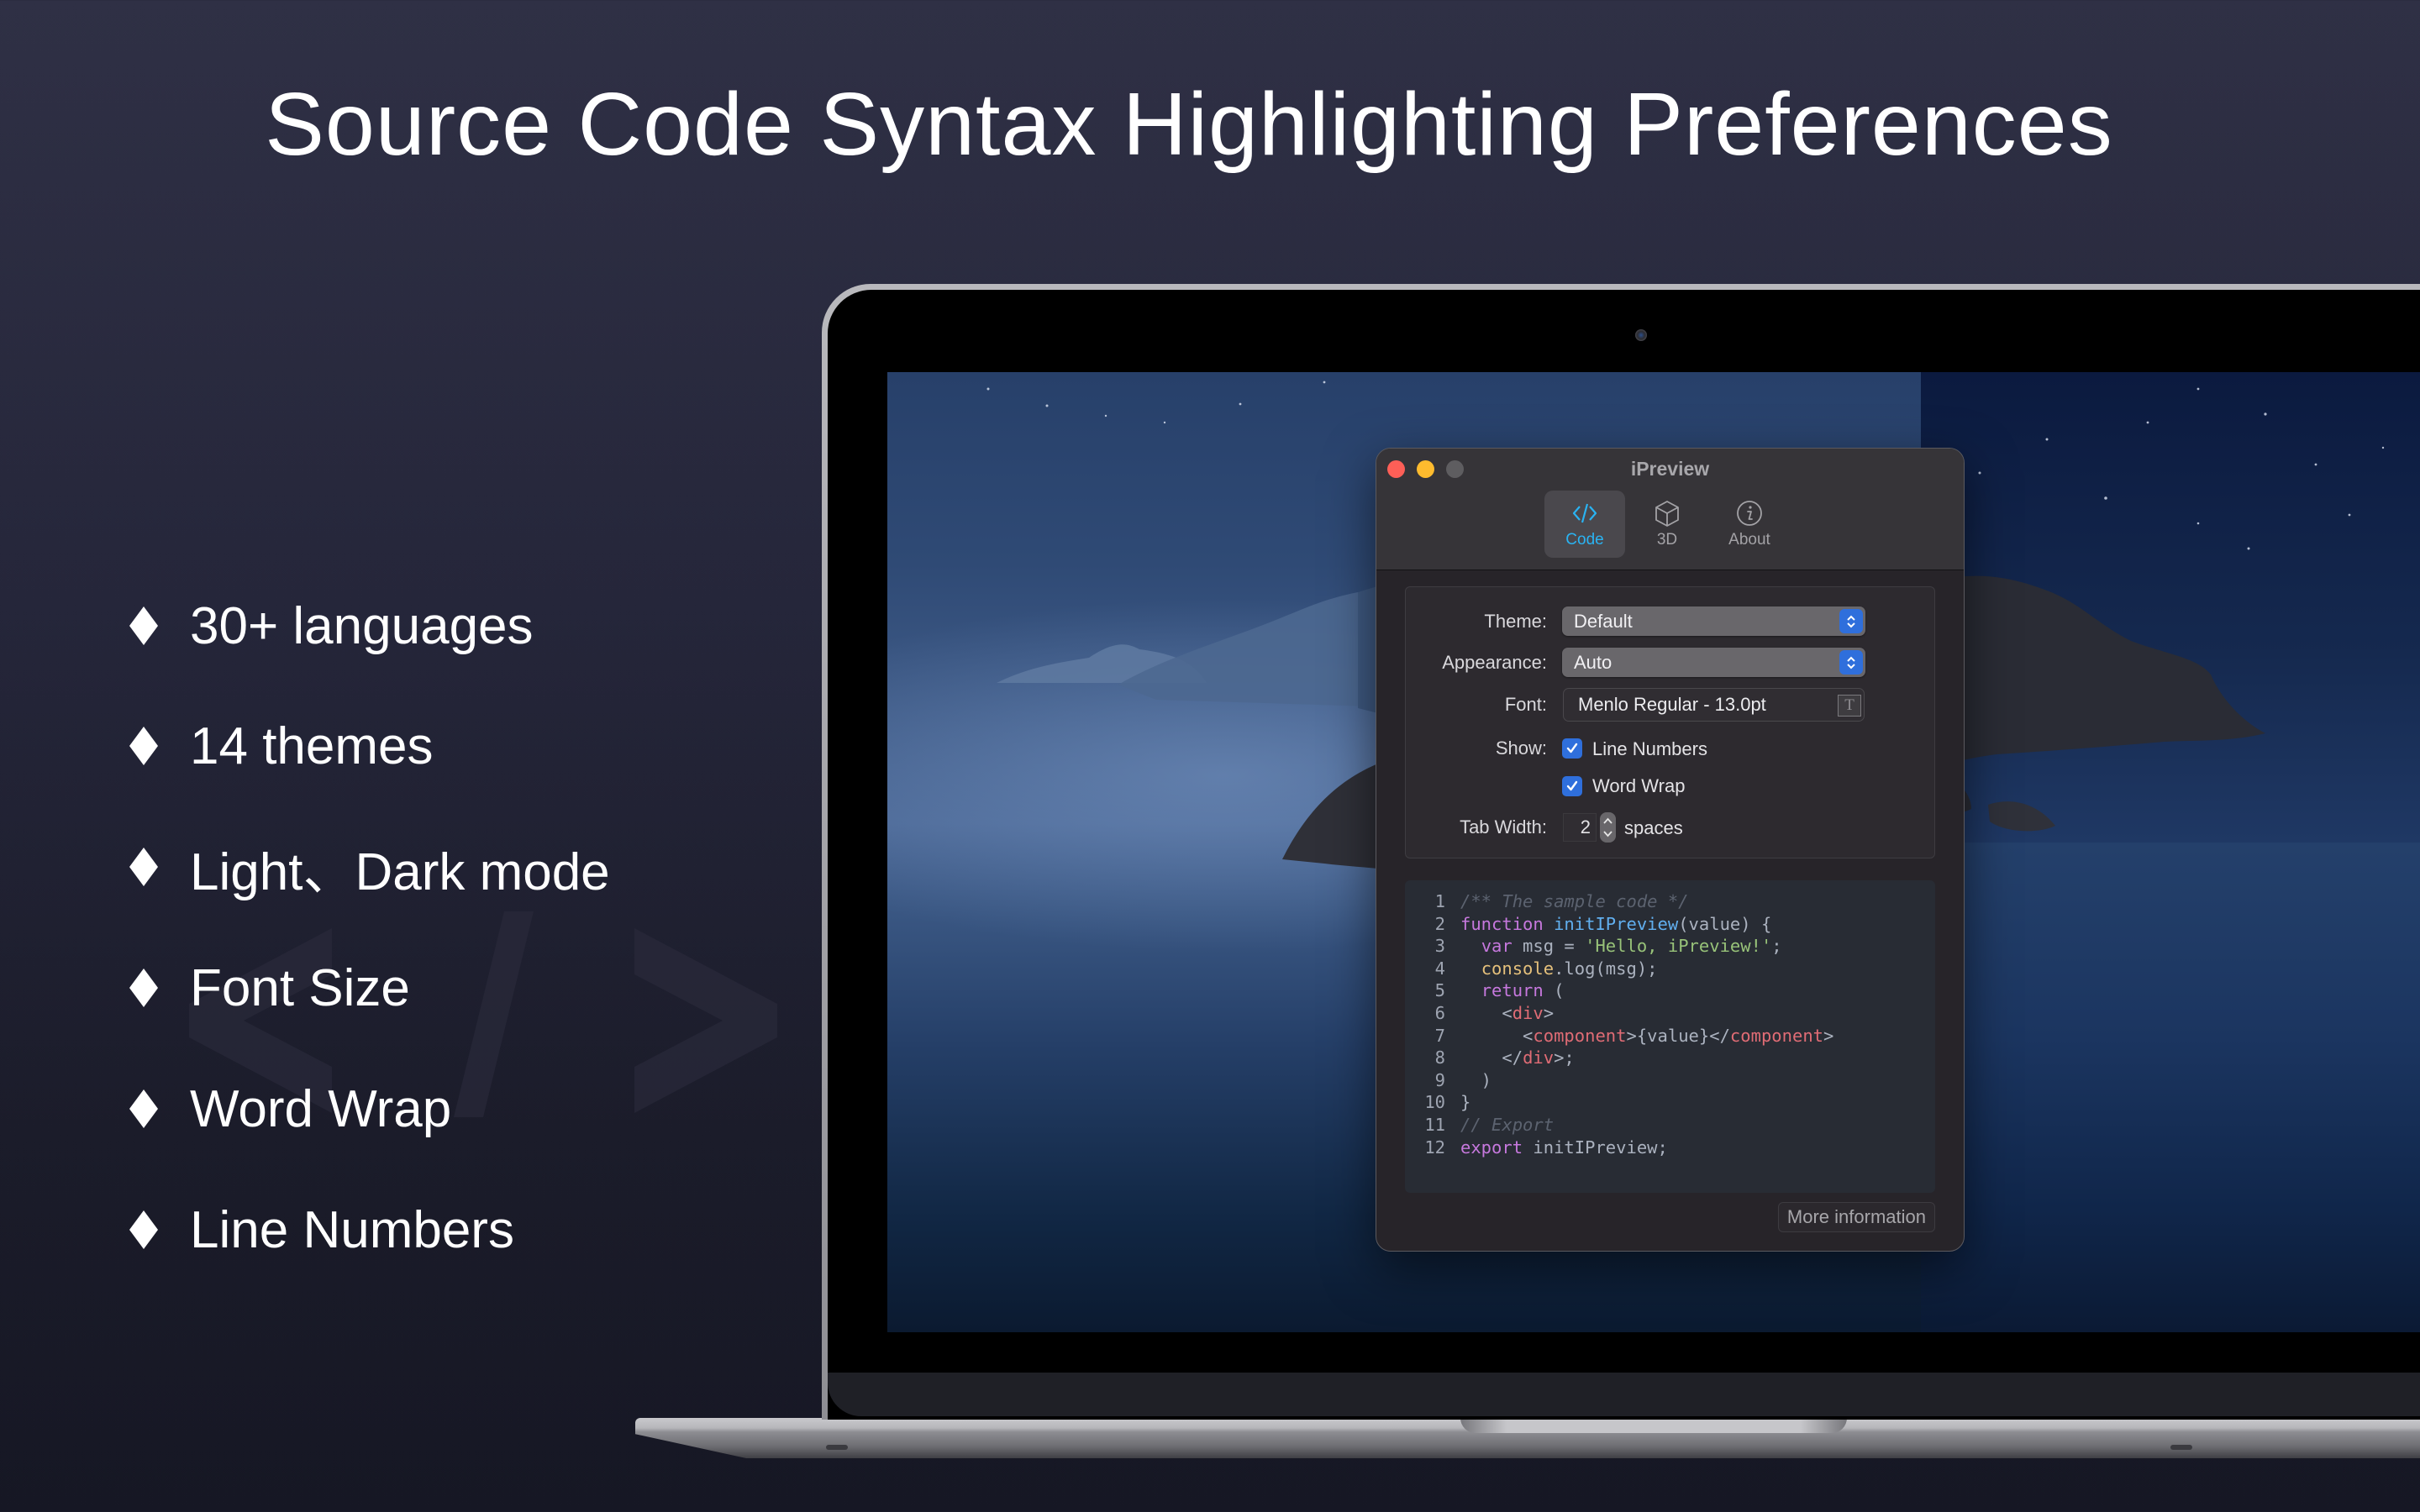  Describe the element at coordinates (1476, 1079) in the screenshot. I see `code-token: )` at that location.